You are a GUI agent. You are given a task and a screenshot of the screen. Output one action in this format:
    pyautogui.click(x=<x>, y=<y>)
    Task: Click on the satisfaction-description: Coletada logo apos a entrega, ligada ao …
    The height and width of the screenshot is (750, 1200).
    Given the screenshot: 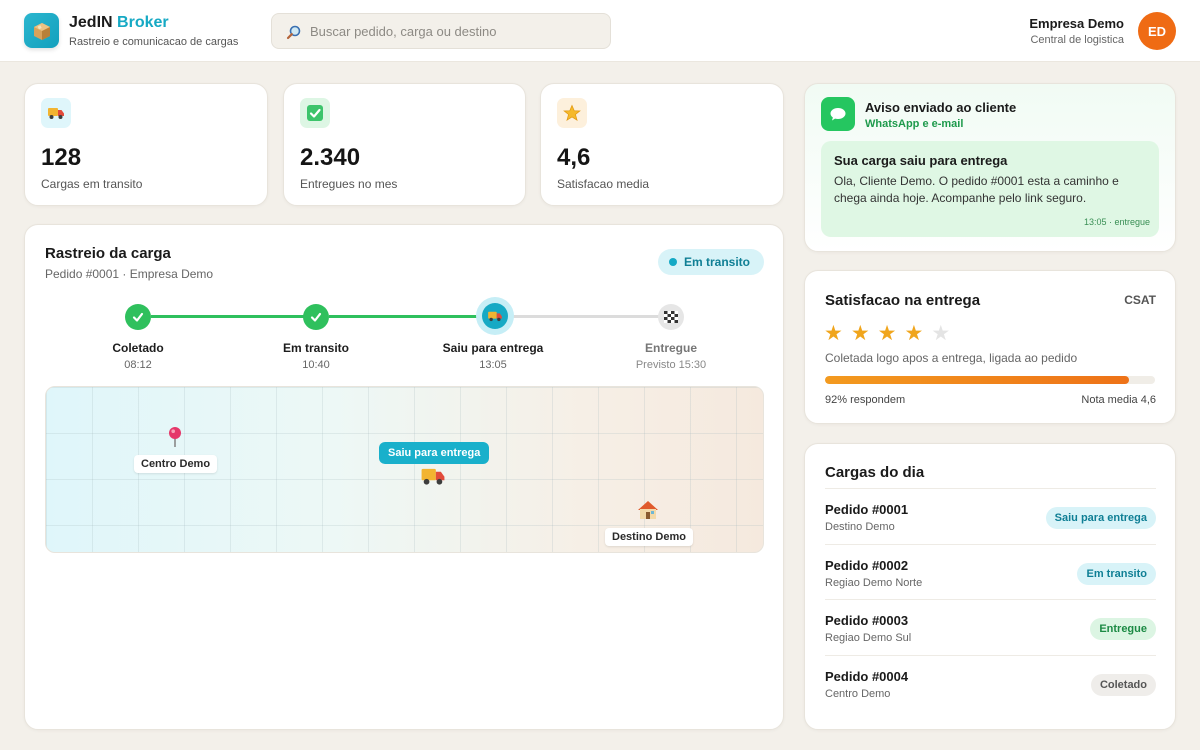 What is the action you would take?
    pyautogui.click(x=951, y=358)
    